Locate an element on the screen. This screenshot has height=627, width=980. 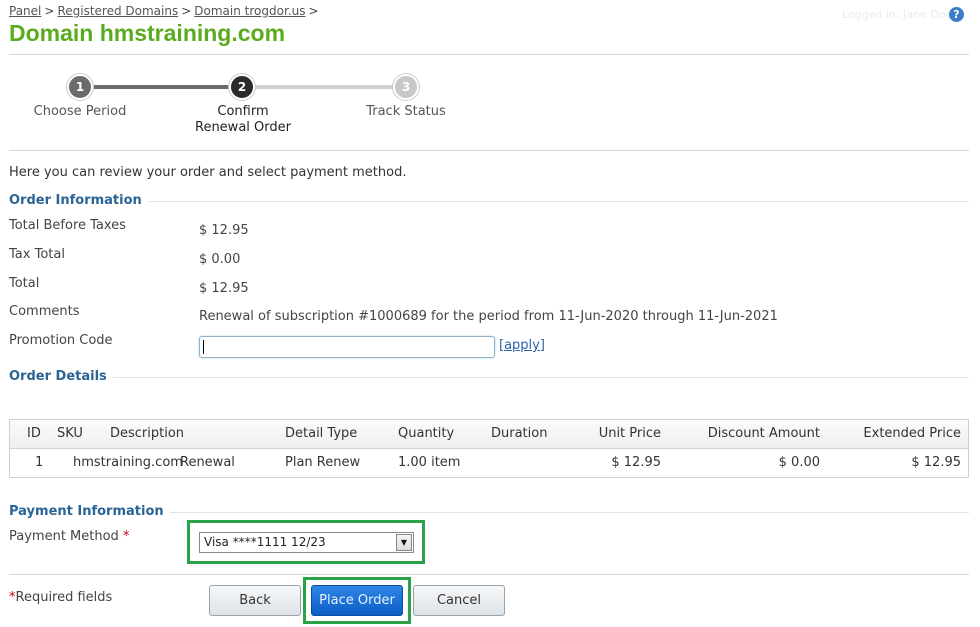
wizard-step-1-circle: 1 is located at coordinates (80, 87).